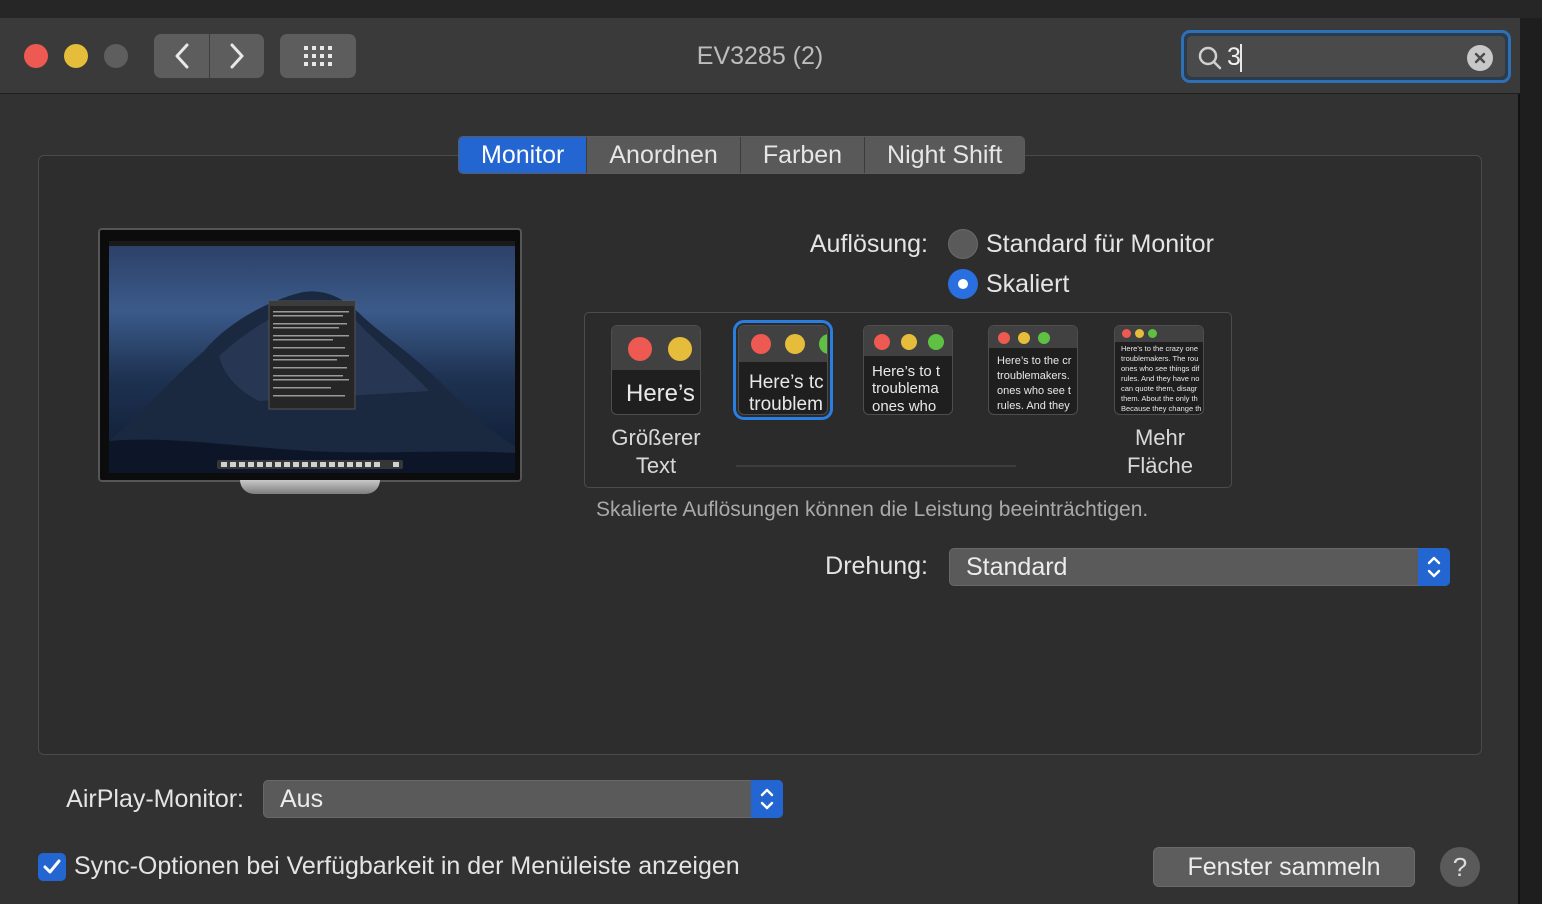  Describe the element at coordinates (1199, 567) in the screenshot. I see `rotation-select: Standard` at that location.